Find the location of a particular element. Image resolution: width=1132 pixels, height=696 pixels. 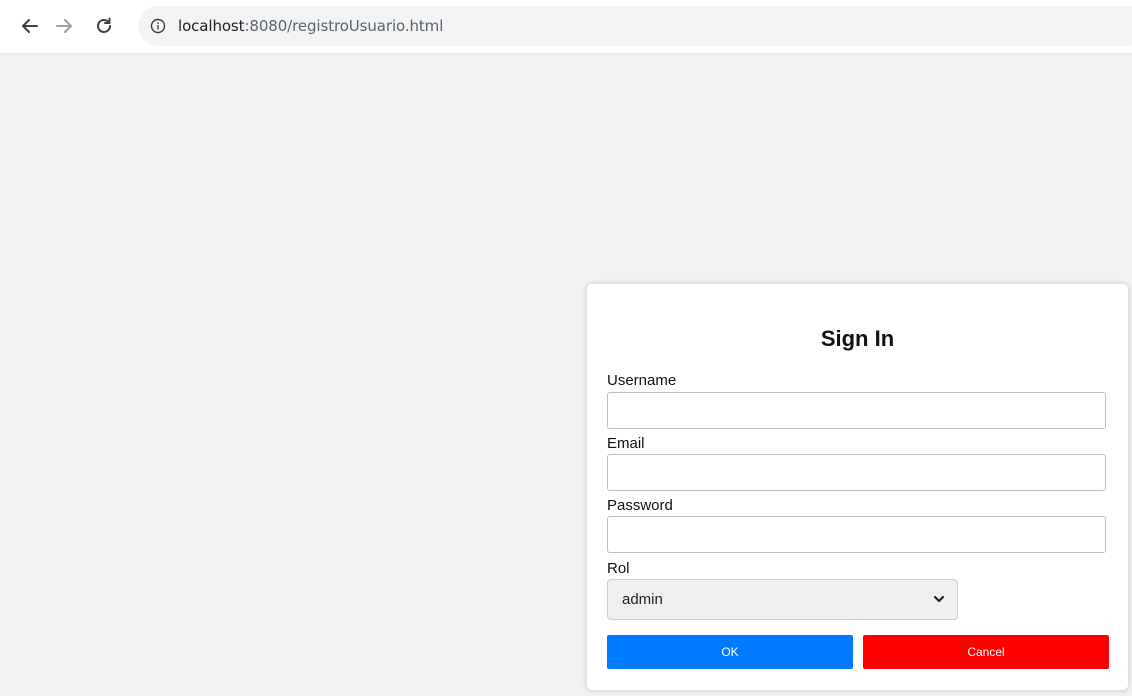

back-button is located at coordinates (30, 26).